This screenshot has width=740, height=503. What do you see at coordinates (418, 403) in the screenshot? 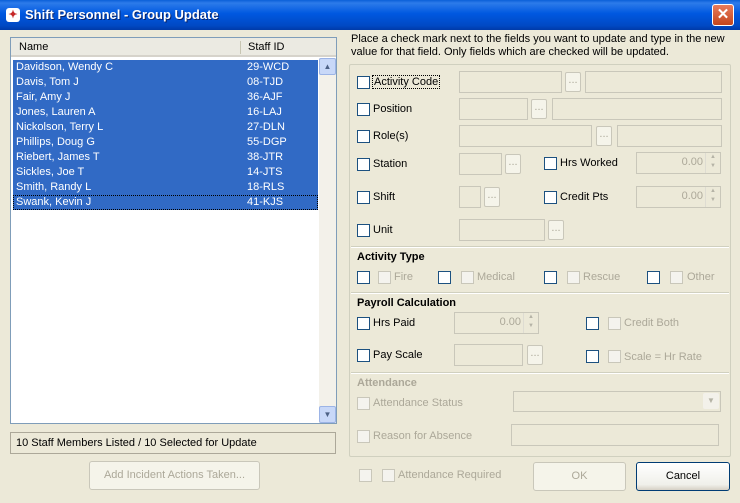
I see `attendance-status-label: Attendance Status` at bounding box center [418, 403].